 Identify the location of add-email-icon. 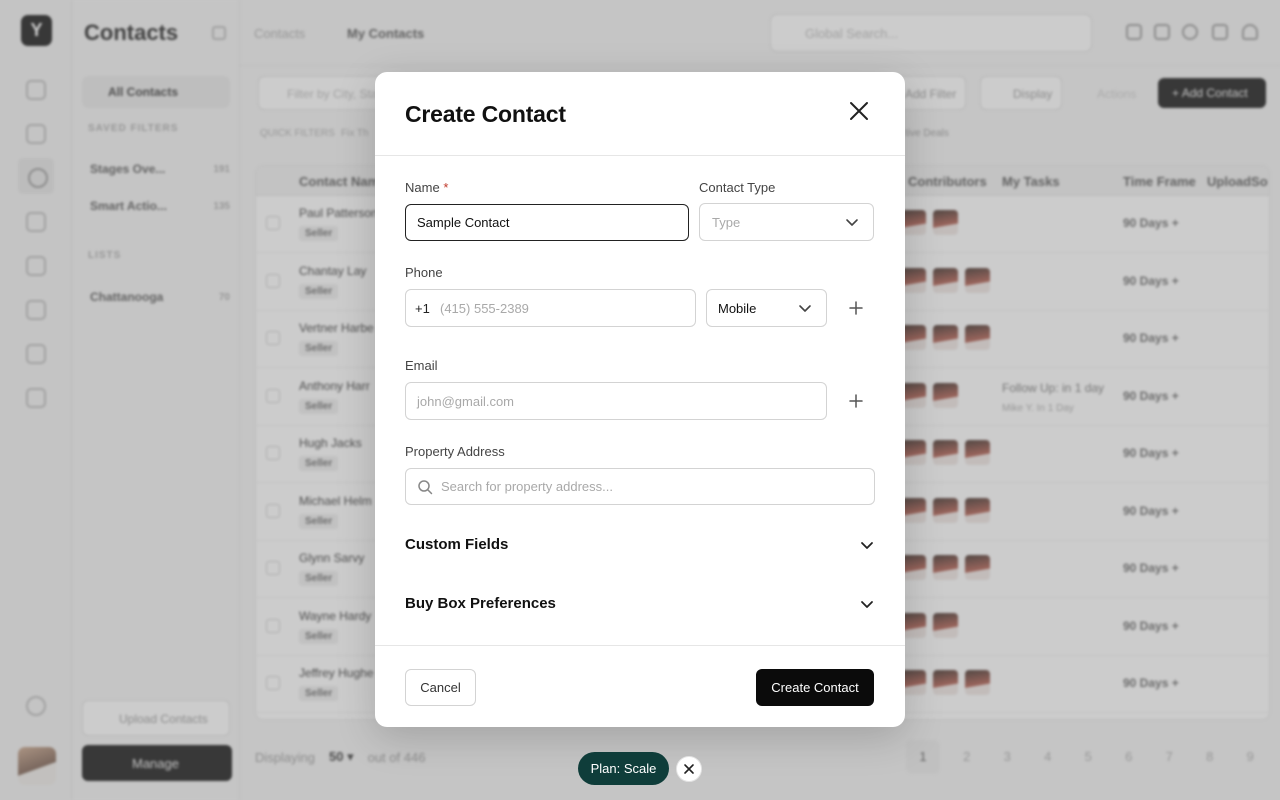
(856, 401).